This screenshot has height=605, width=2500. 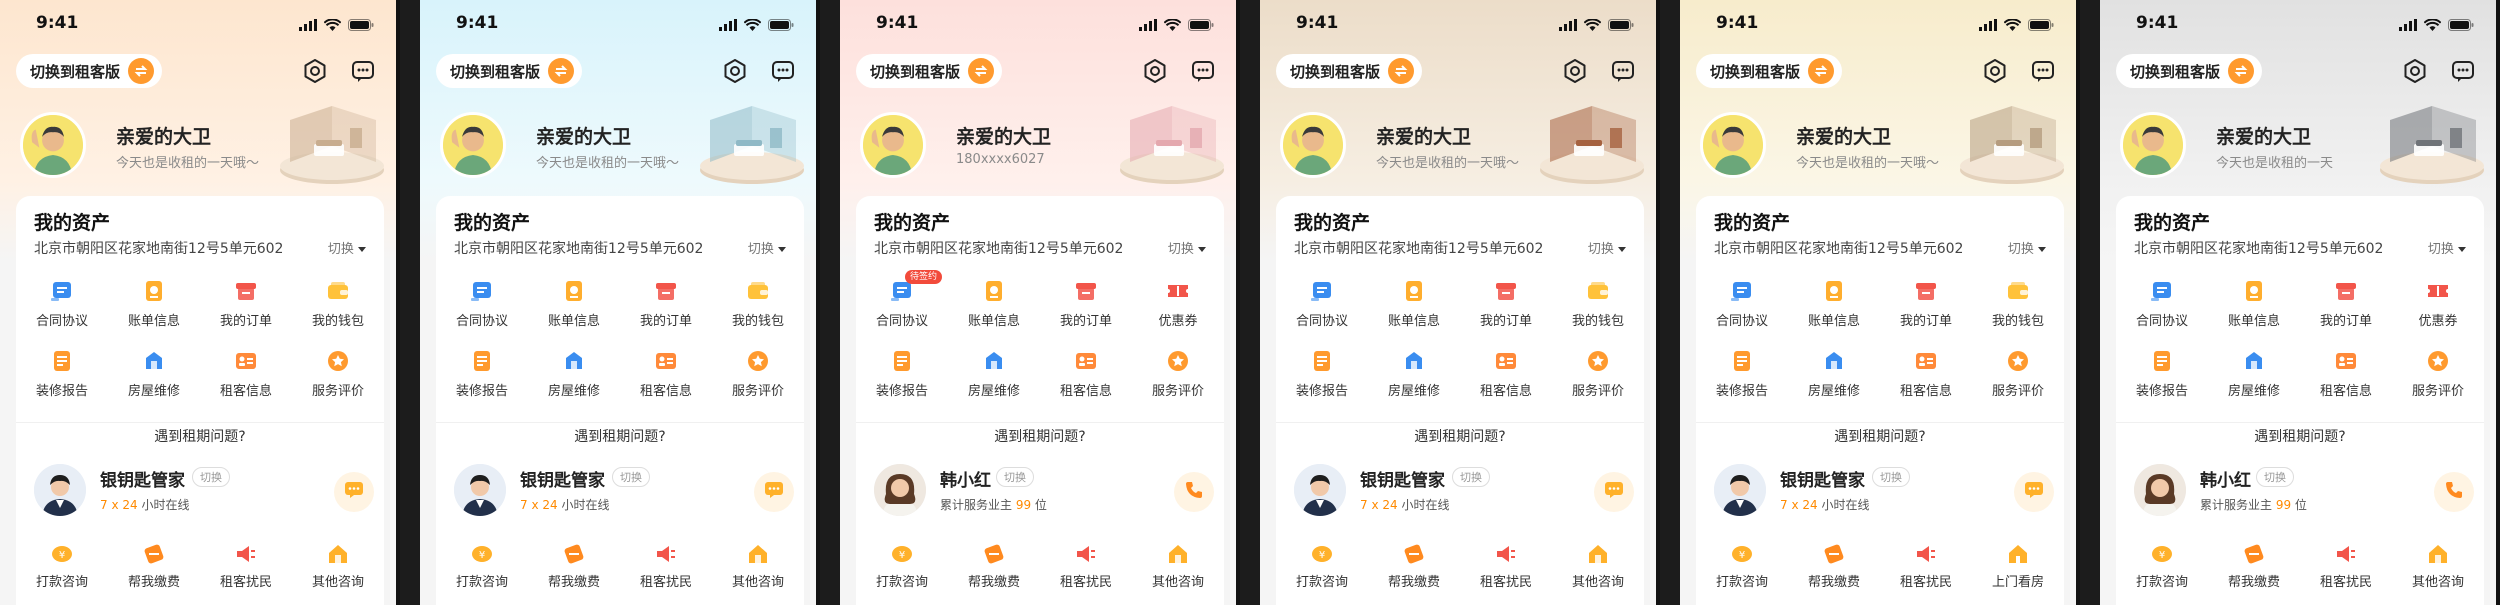 What do you see at coordinates (2438, 309) in the screenshot?
I see `grid-item-coupon: 优惠券` at bounding box center [2438, 309].